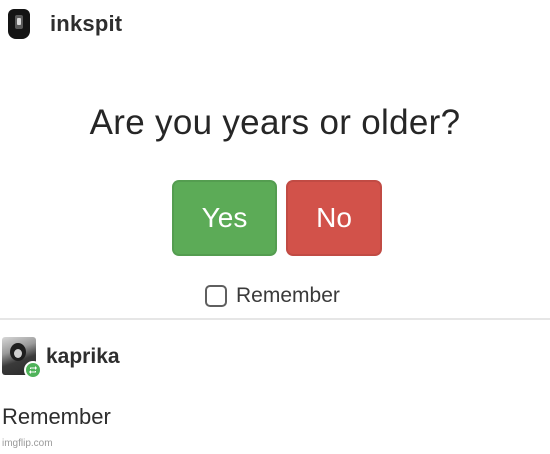 The height and width of the screenshot is (454, 550). What do you see at coordinates (33, 370) in the screenshot?
I see `reblog-icon` at bounding box center [33, 370].